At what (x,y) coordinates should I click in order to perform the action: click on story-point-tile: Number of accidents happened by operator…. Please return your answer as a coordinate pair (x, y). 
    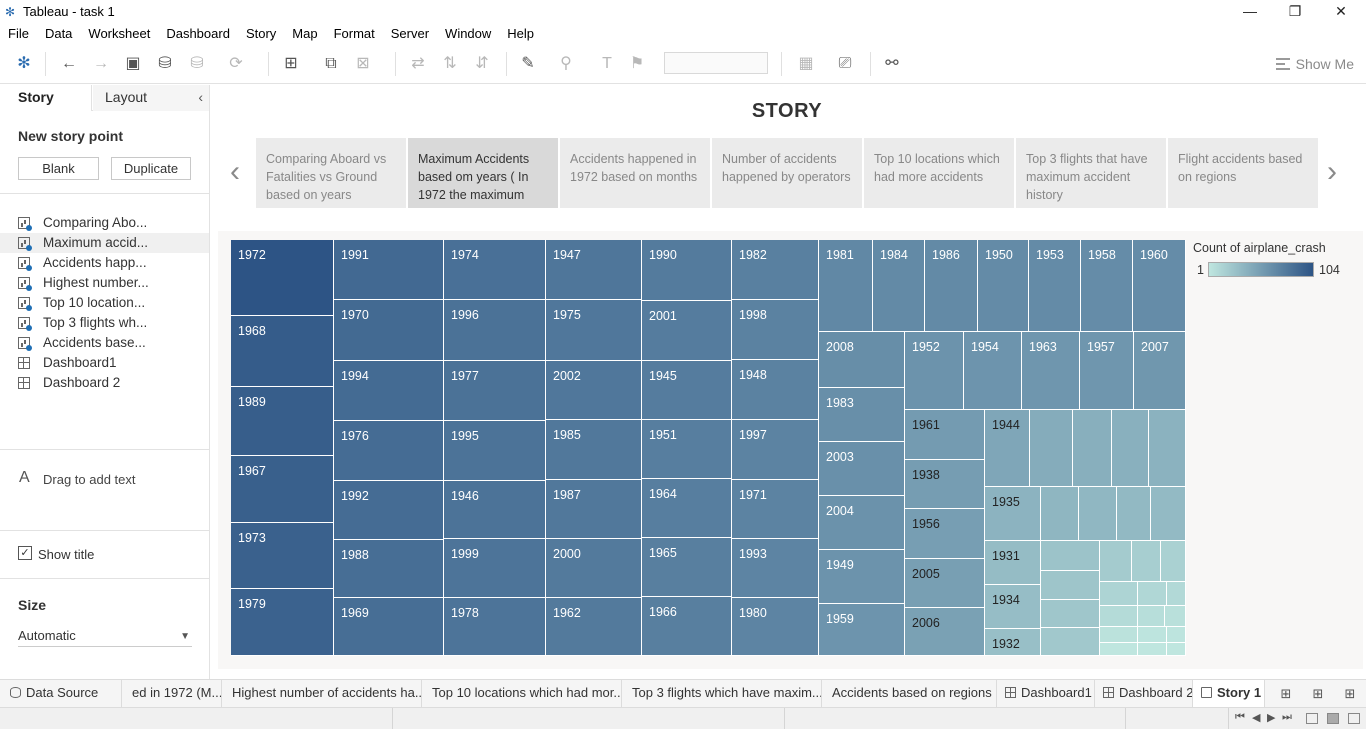
    Looking at the image, I should click on (787, 173).